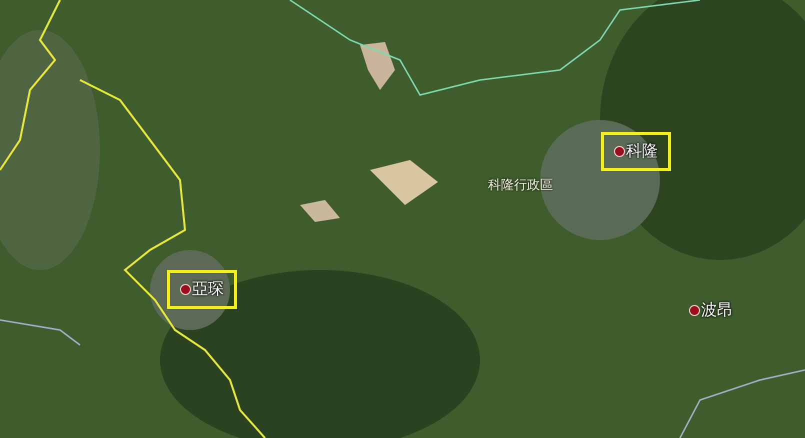  I want to click on place-label: 亞琛, so click(208, 289).